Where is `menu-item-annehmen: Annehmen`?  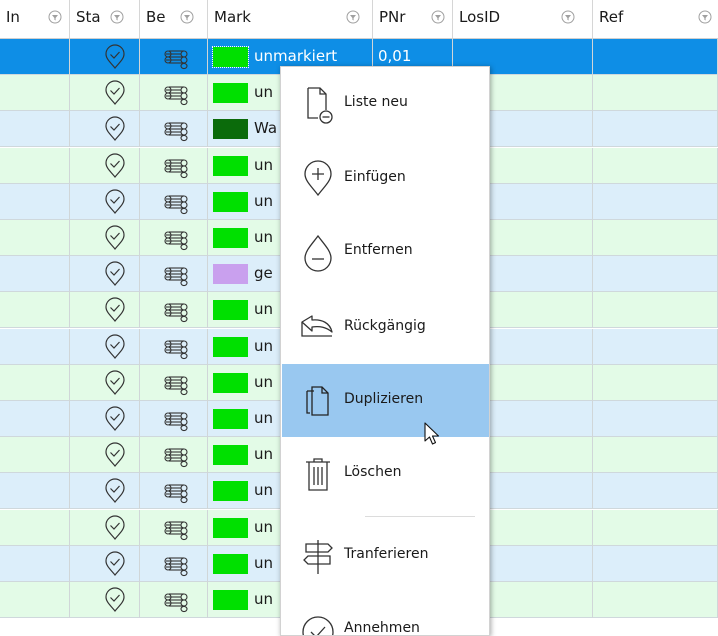
menu-item-annehmen: Annehmen is located at coordinates (385, 614).